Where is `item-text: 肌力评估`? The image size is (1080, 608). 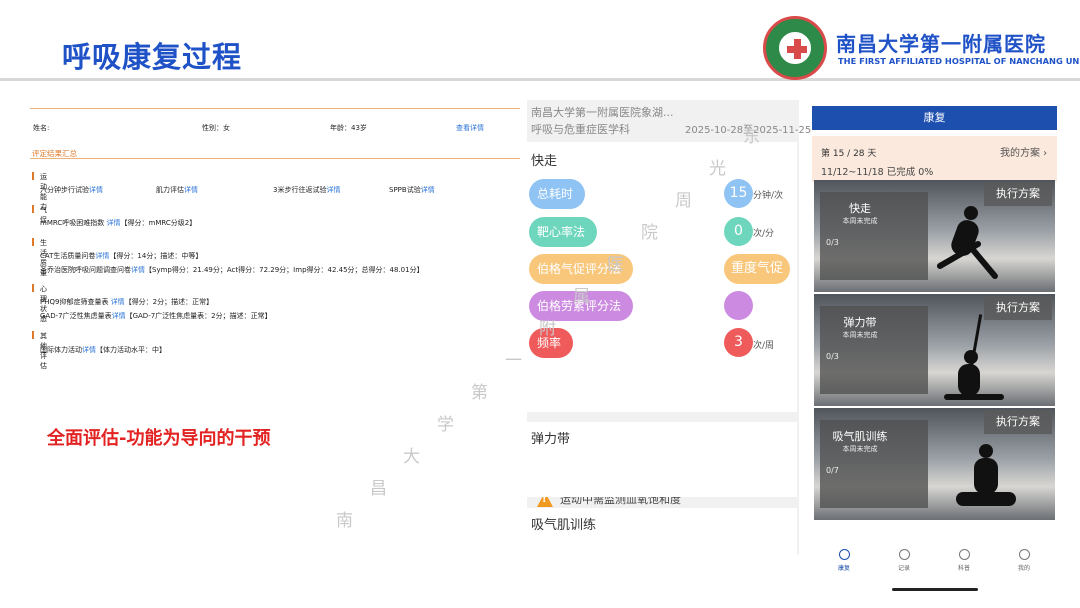 item-text: 肌力评估 is located at coordinates (170, 190).